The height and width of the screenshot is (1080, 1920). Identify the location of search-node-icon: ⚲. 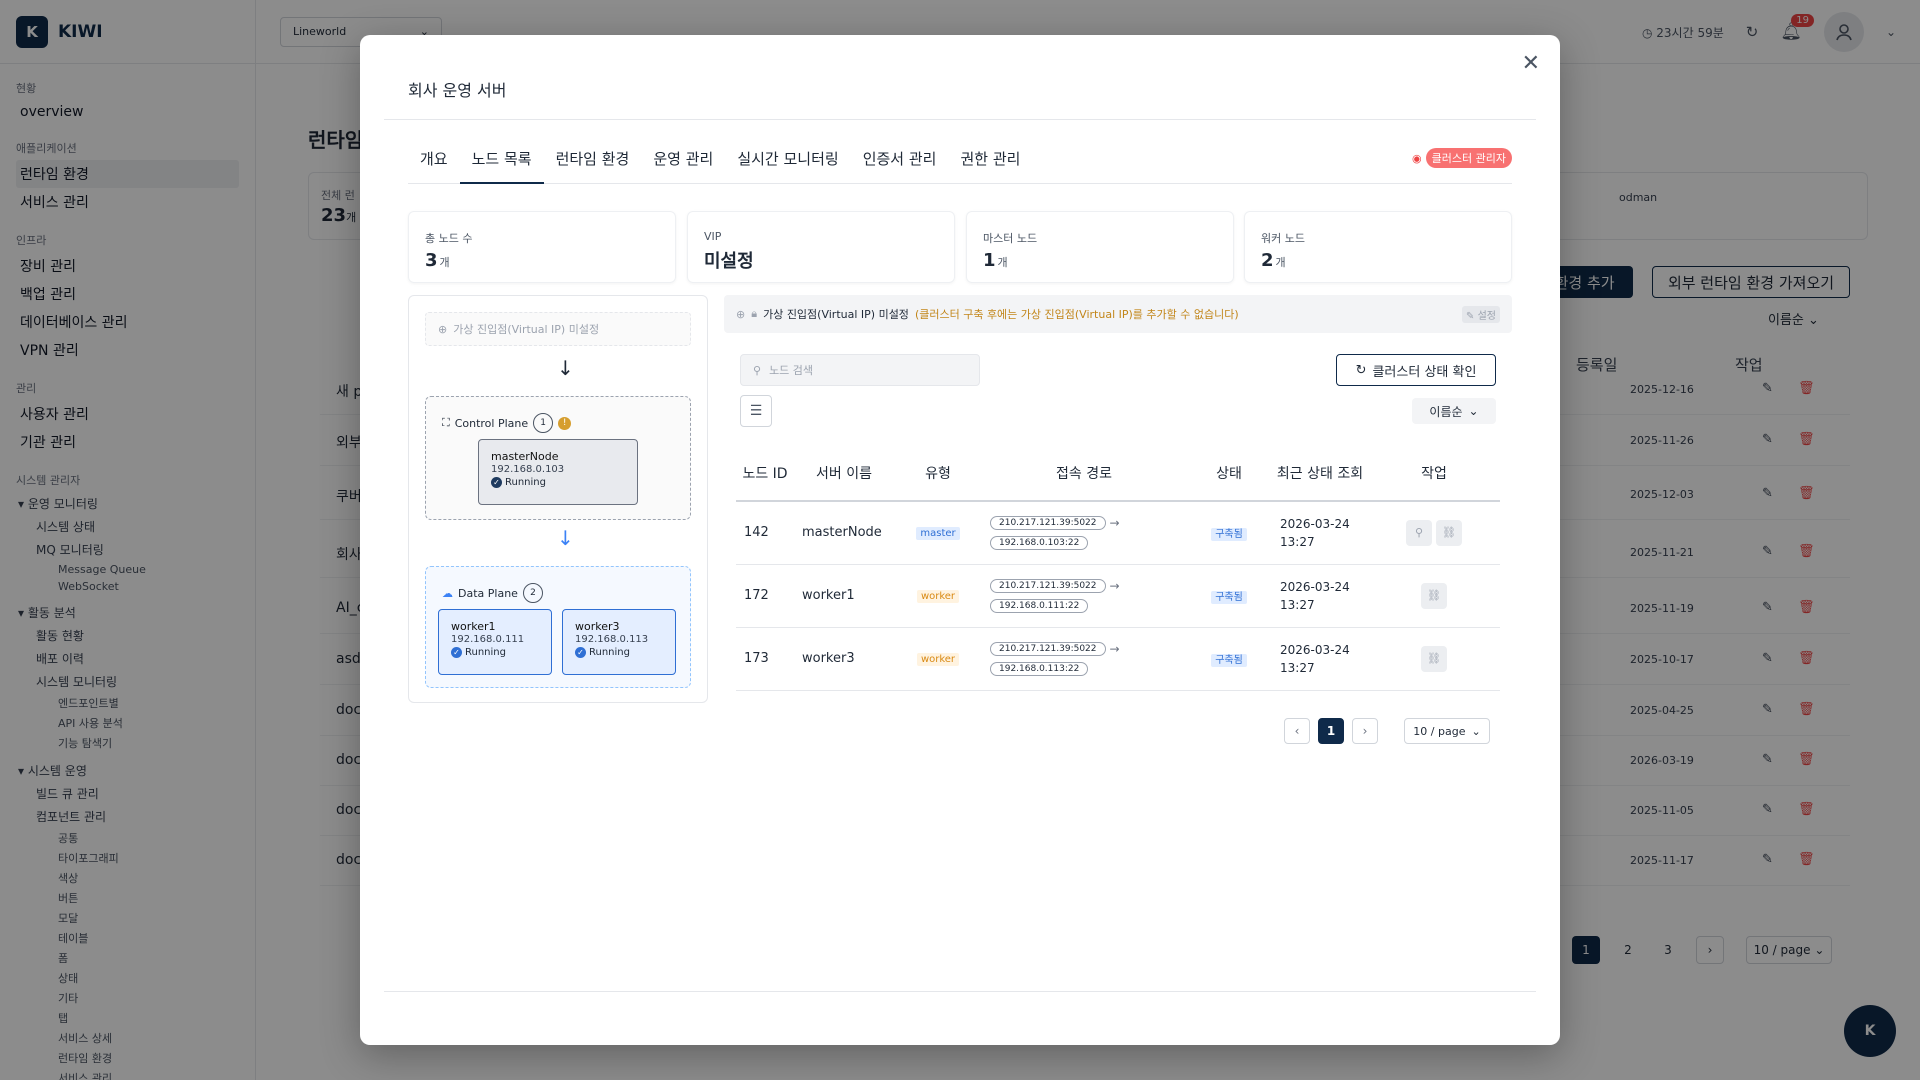
(1419, 532).